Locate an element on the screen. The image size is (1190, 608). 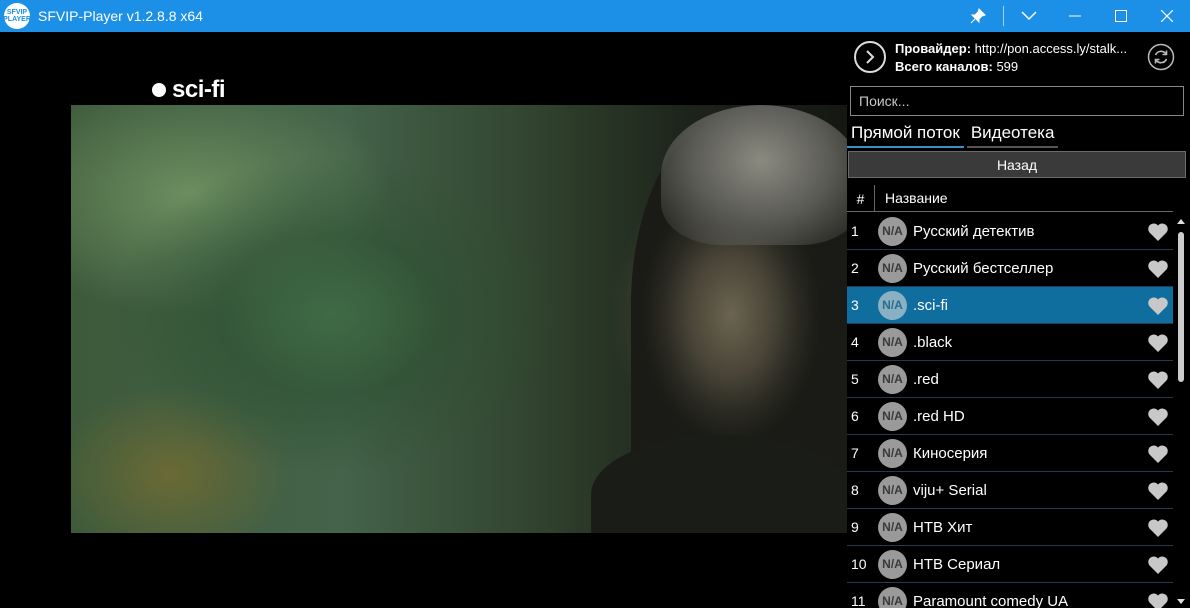
maximize-icon is located at coordinates (1121, 16).